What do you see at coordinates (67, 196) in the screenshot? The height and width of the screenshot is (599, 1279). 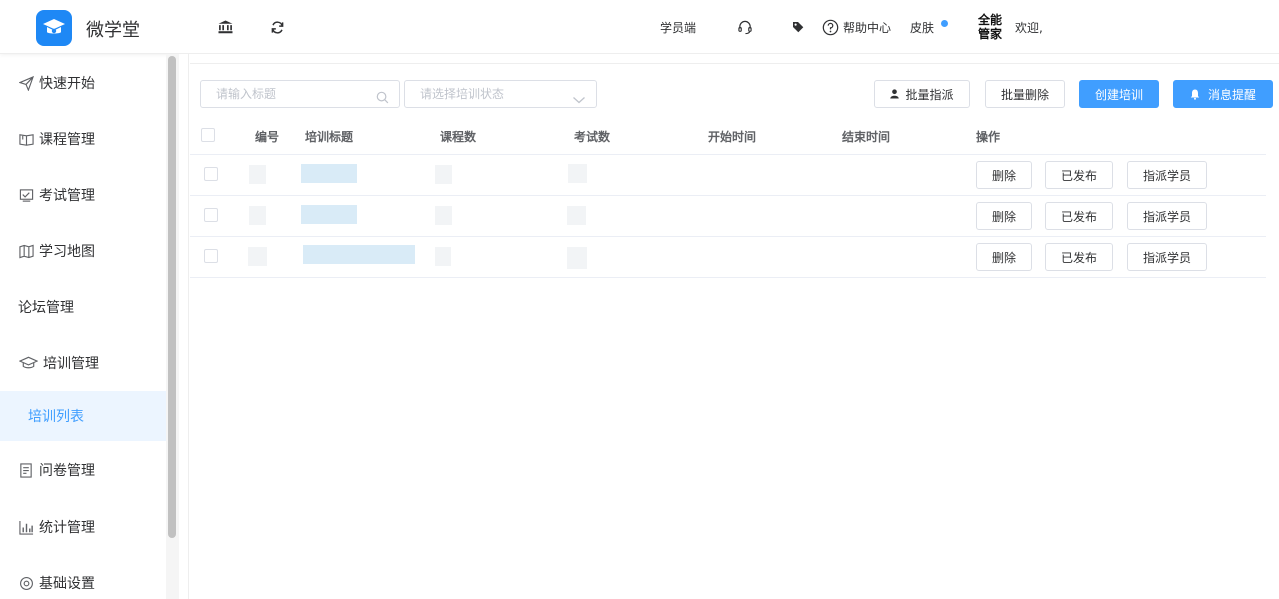 I see `sidebar-item-label: 考试管理` at bounding box center [67, 196].